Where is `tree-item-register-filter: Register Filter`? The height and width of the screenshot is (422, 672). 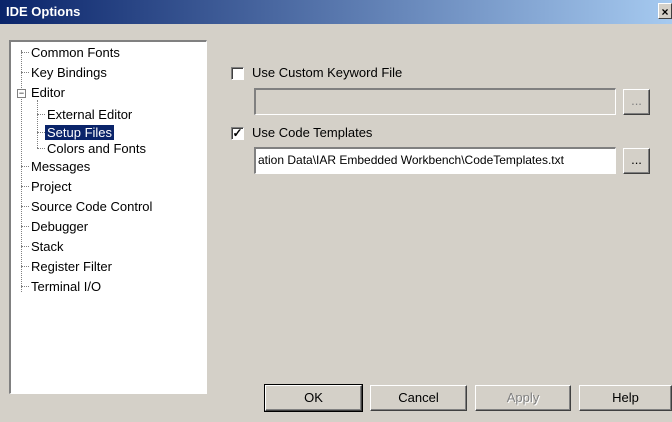 tree-item-register-filter: Register Filter is located at coordinates (71, 266).